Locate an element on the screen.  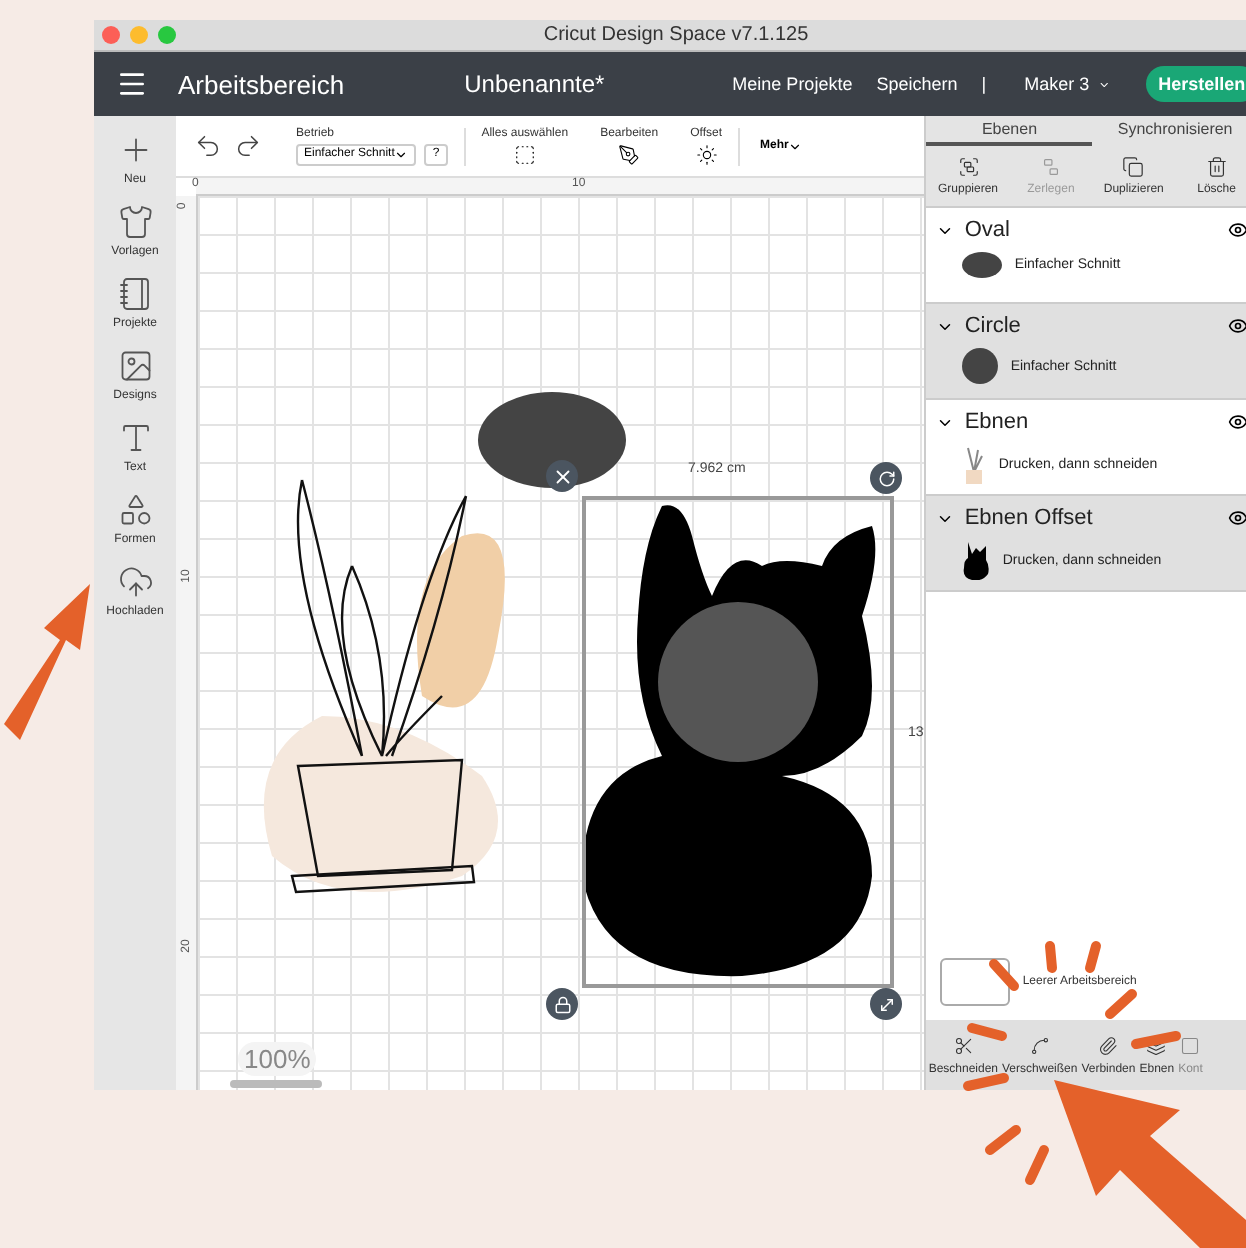
images-icon is located at coordinates (135, 366).